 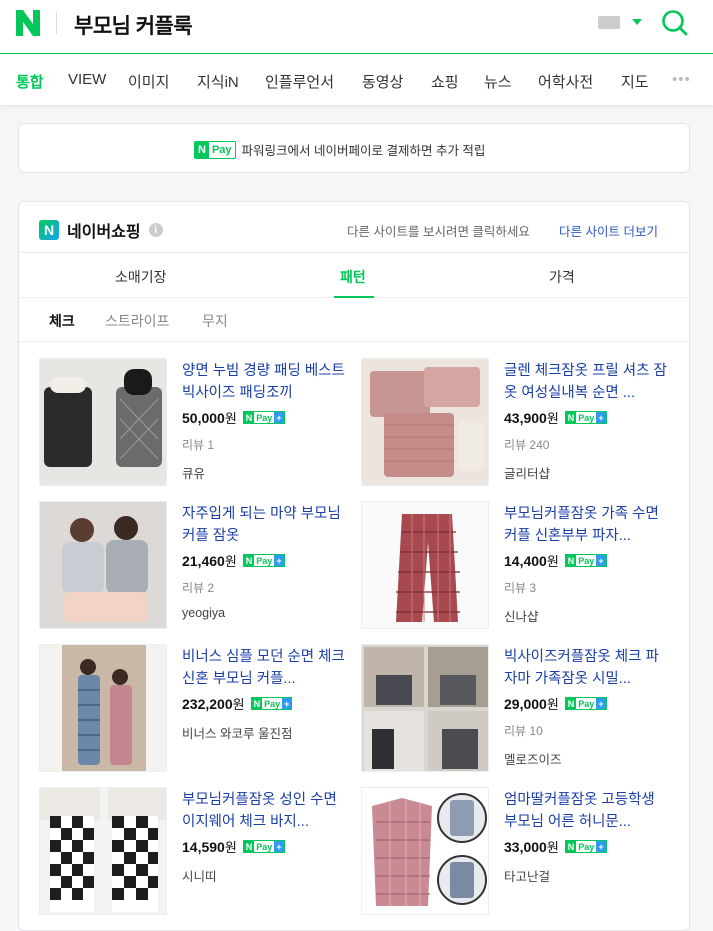 I want to click on tab-knowledge-in: 지식iN, so click(x=218, y=81).